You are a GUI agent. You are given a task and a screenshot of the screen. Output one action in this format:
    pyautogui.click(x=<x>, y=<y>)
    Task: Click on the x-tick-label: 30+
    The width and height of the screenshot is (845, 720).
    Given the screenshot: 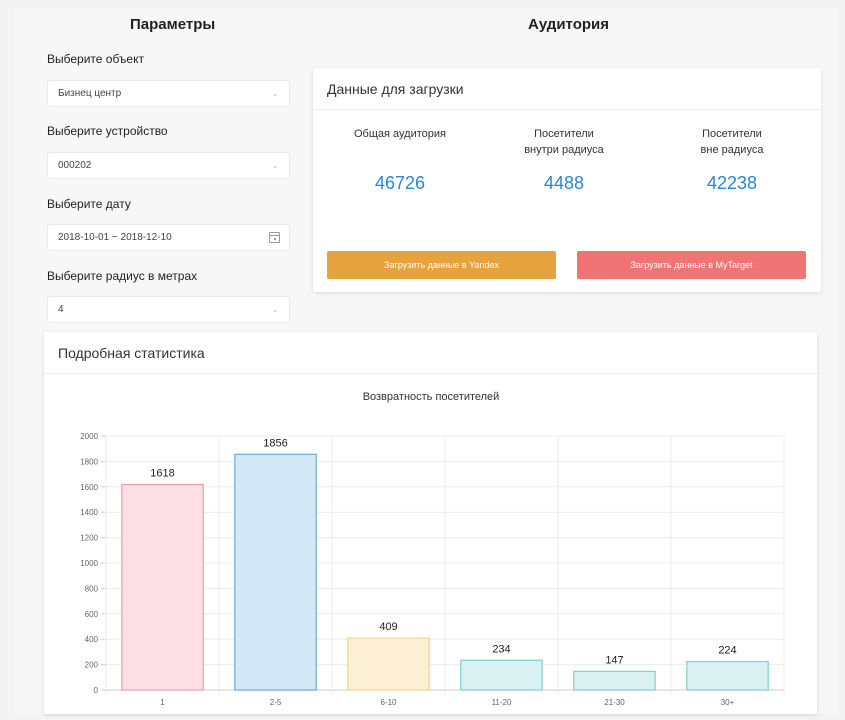 What is the action you would take?
    pyautogui.click(x=728, y=702)
    